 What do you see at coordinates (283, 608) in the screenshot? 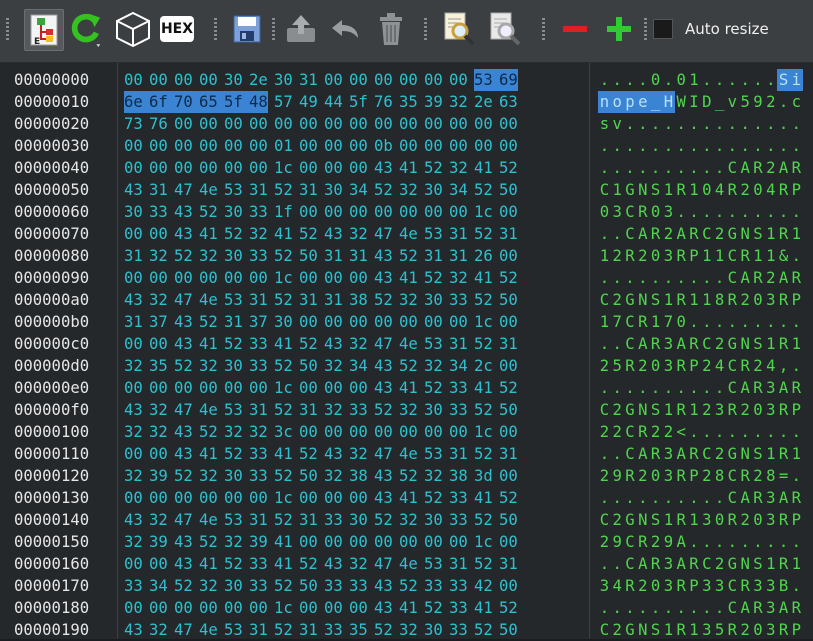
I see `hex-byte: 1c` at bounding box center [283, 608].